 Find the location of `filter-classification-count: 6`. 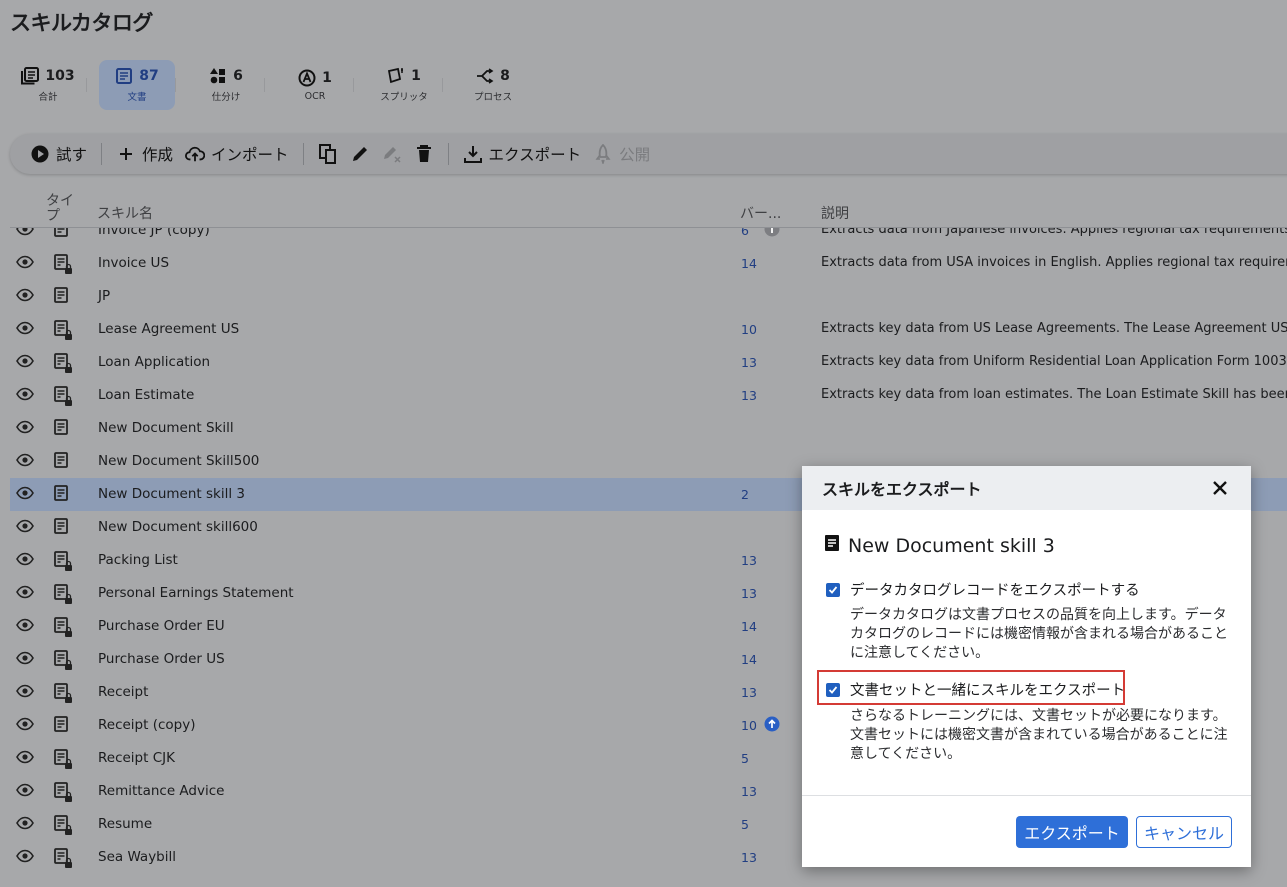

filter-classification-count: 6 is located at coordinates (238, 76).